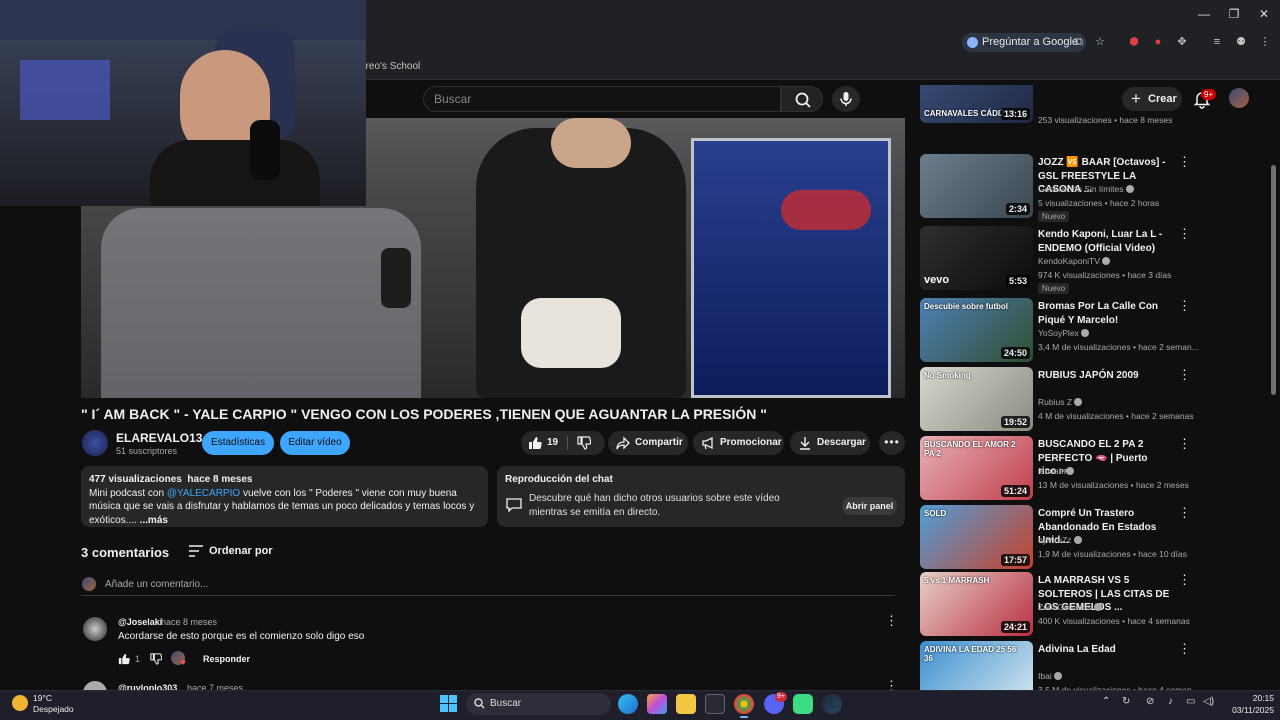 The height and width of the screenshot is (720, 1280). I want to click on file-explorer-icon, so click(686, 704).